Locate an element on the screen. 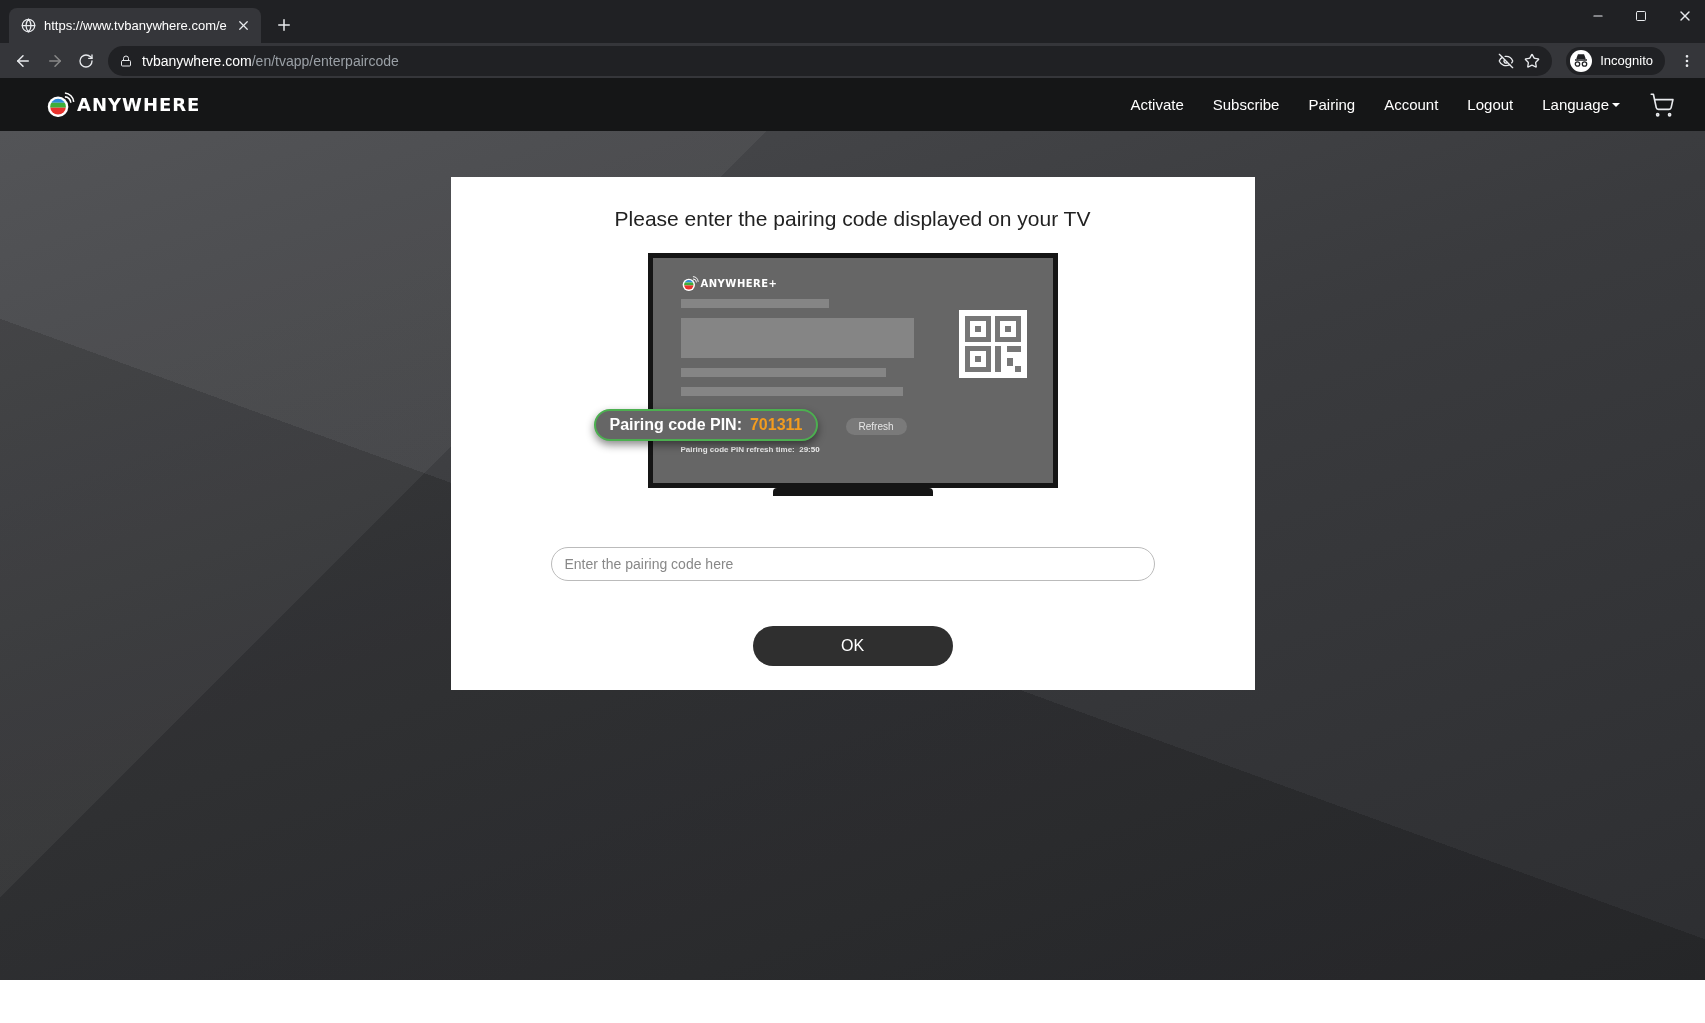 This screenshot has width=1705, height=1023. refresh-pill: Refresh is located at coordinates (876, 427).